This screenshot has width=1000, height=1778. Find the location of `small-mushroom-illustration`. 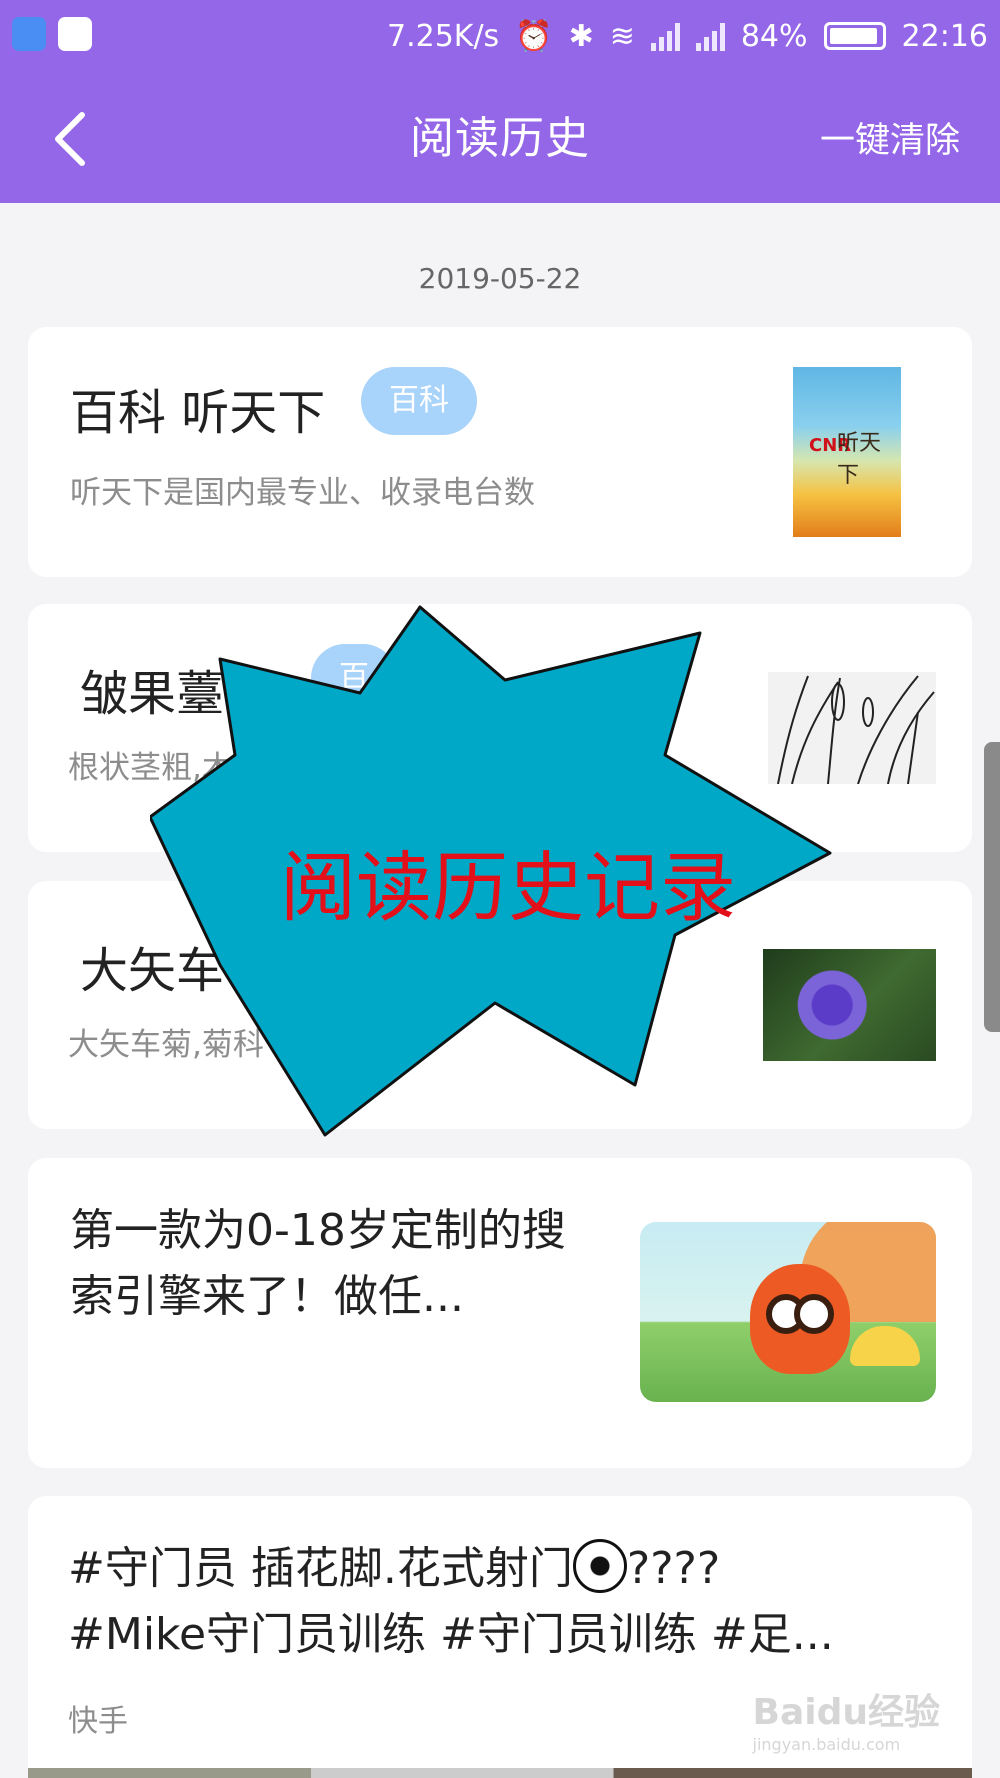

small-mushroom-illustration is located at coordinates (885, 1346).